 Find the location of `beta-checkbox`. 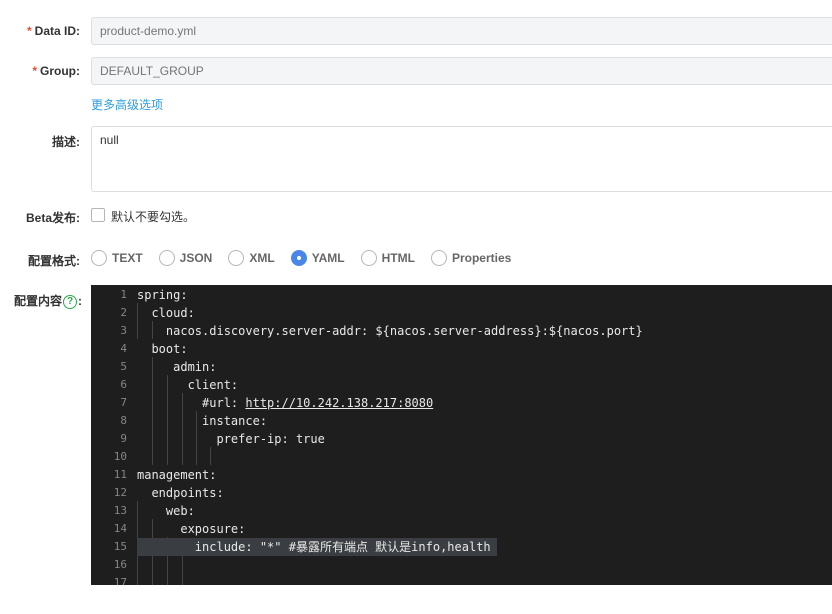

beta-checkbox is located at coordinates (98, 215).